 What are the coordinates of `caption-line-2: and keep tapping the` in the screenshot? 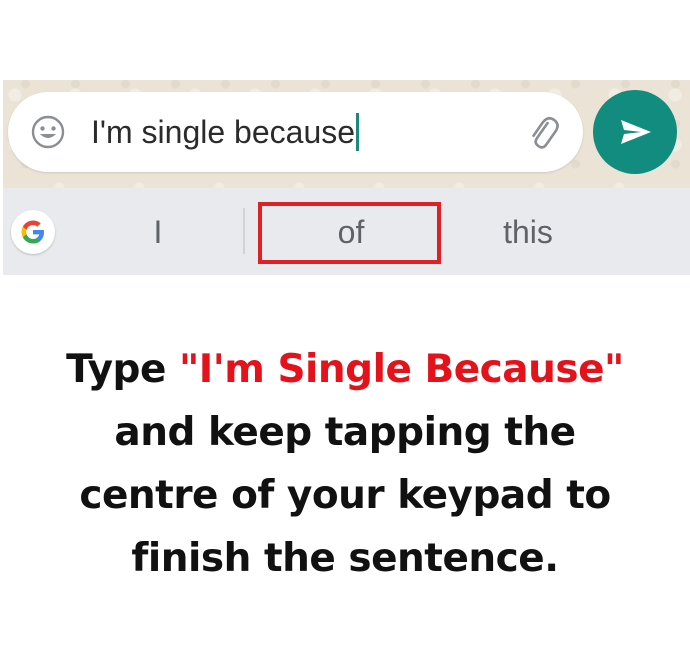 It's located at (345, 432).